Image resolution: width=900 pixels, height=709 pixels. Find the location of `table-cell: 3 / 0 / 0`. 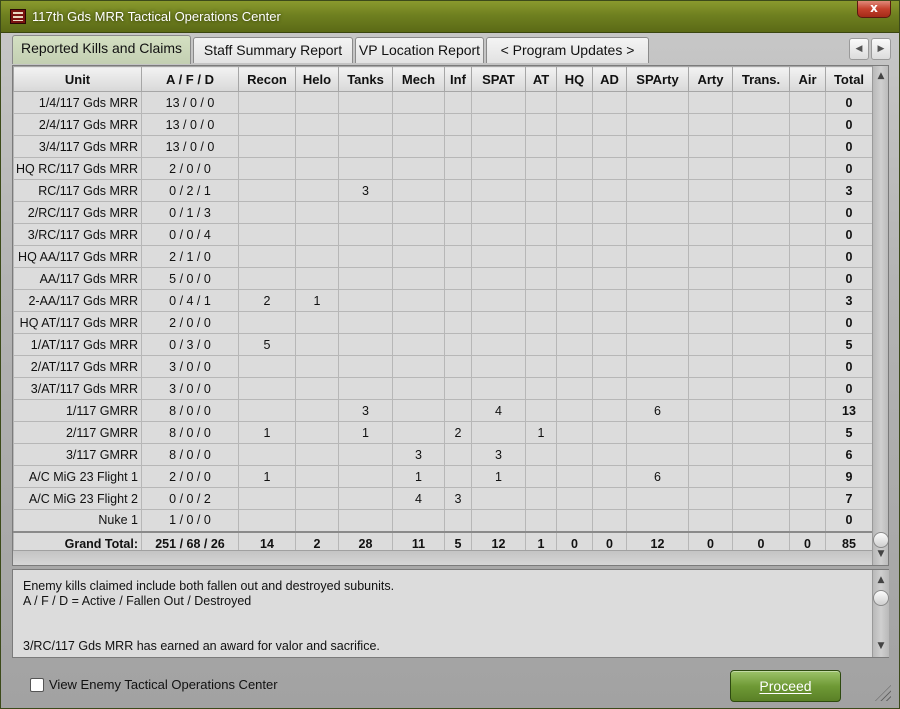

table-cell: 3 / 0 / 0 is located at coordinates (190, 366).